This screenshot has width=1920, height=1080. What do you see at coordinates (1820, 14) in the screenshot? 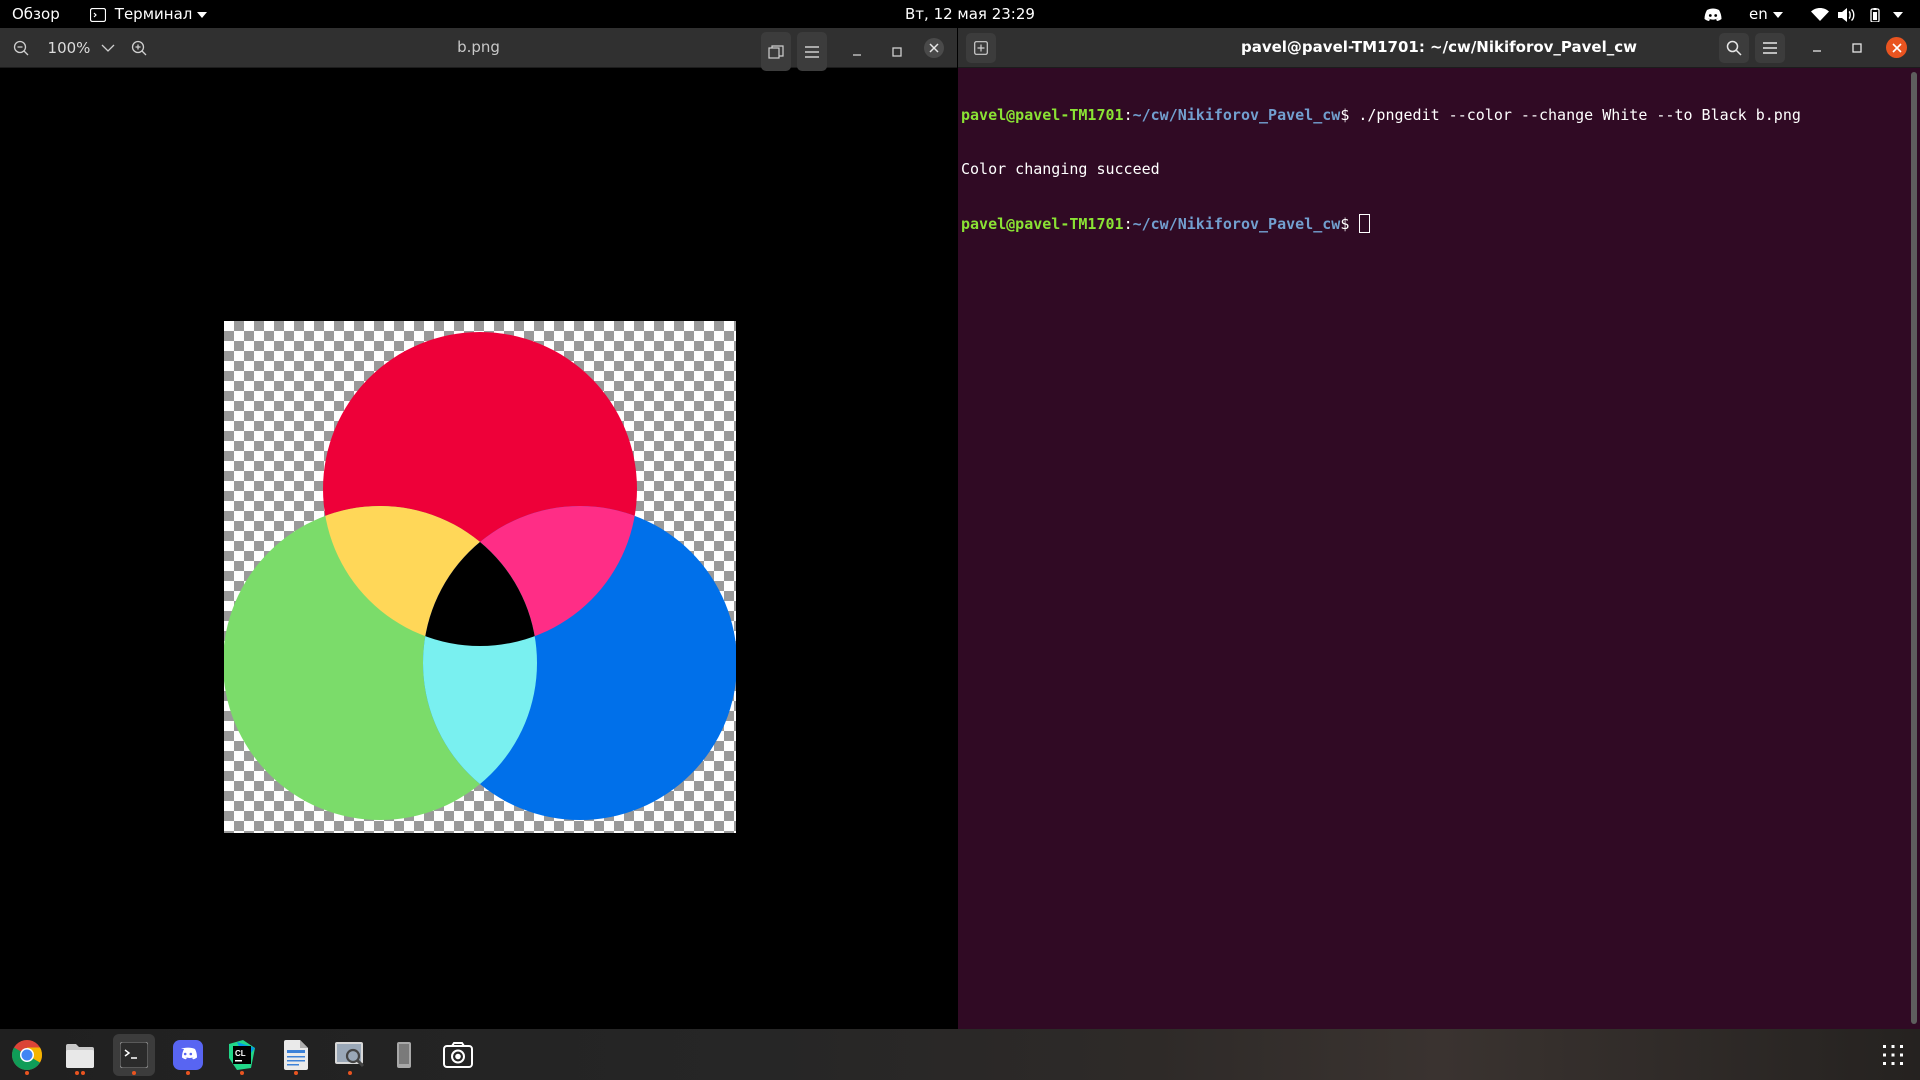
I see `wifi-icon` at bounding box center [1820, 14].